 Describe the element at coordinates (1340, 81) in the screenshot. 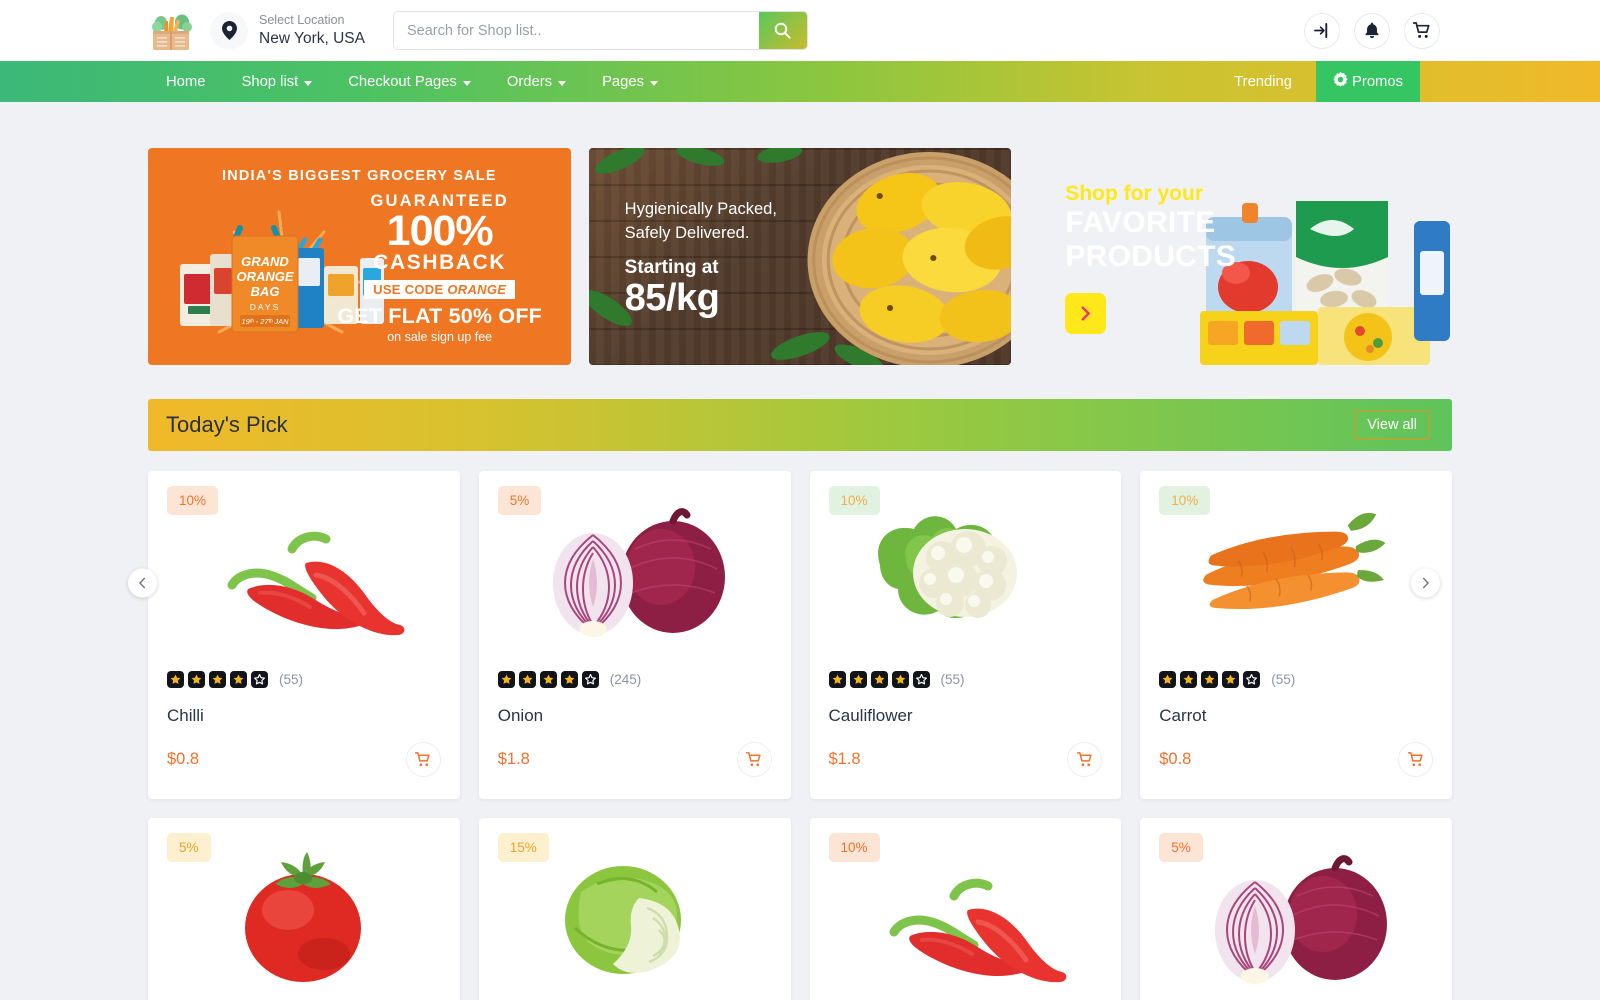

I see `certificate-badge-icon` at that location.